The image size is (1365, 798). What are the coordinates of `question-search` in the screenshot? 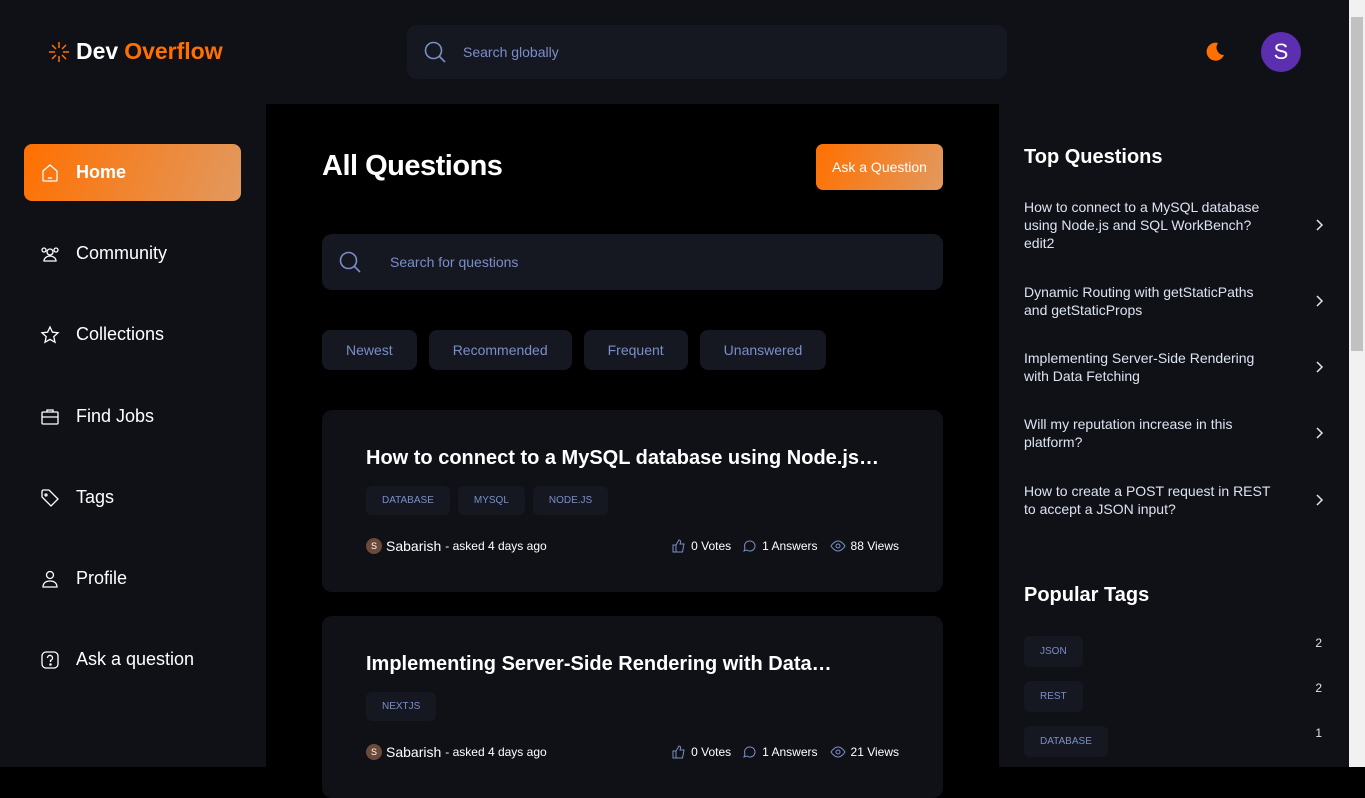 It's located at (632, 262).